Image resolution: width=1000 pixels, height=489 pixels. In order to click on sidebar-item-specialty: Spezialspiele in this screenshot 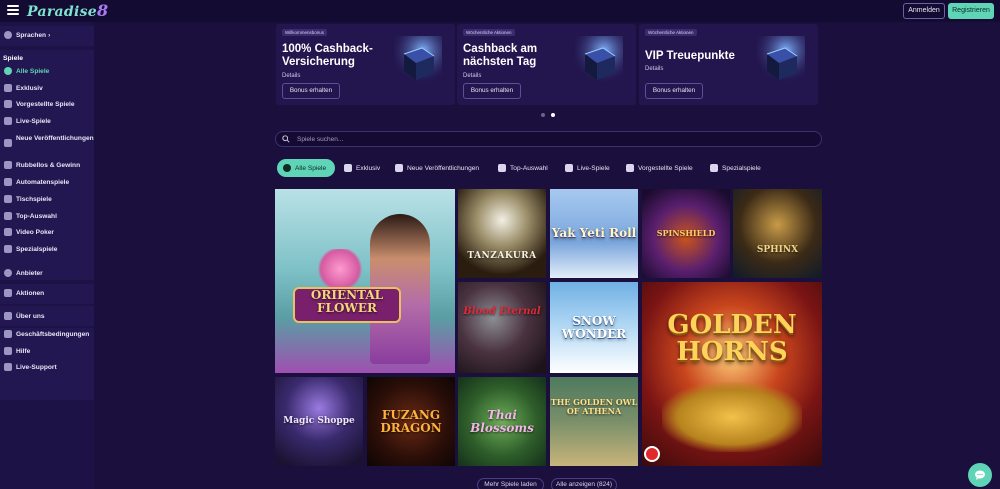, I will do `click(30, 249)`.